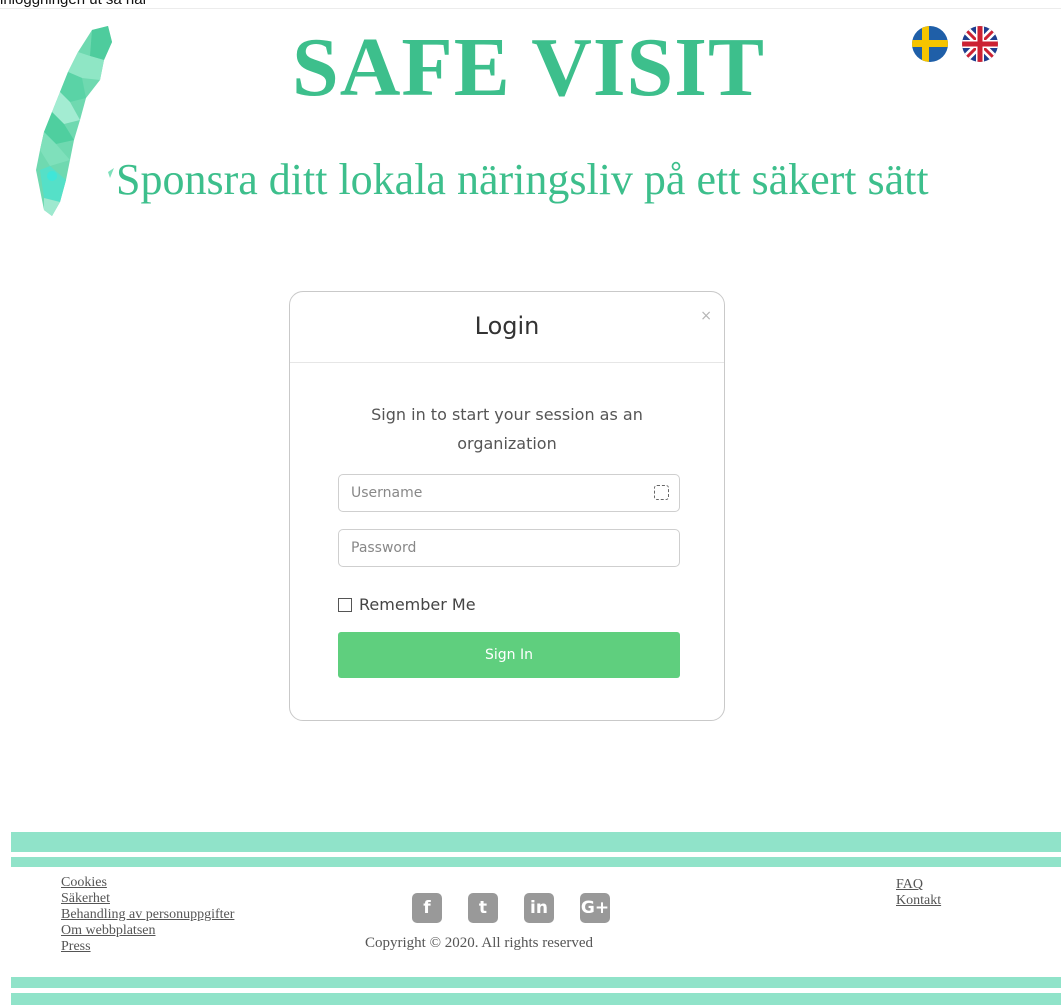 This screenshot has width=1061, height=1005. What do you see at coordinates (509, 493) in the screenshot?
I see `username-input` at bounding box center [509, 493].